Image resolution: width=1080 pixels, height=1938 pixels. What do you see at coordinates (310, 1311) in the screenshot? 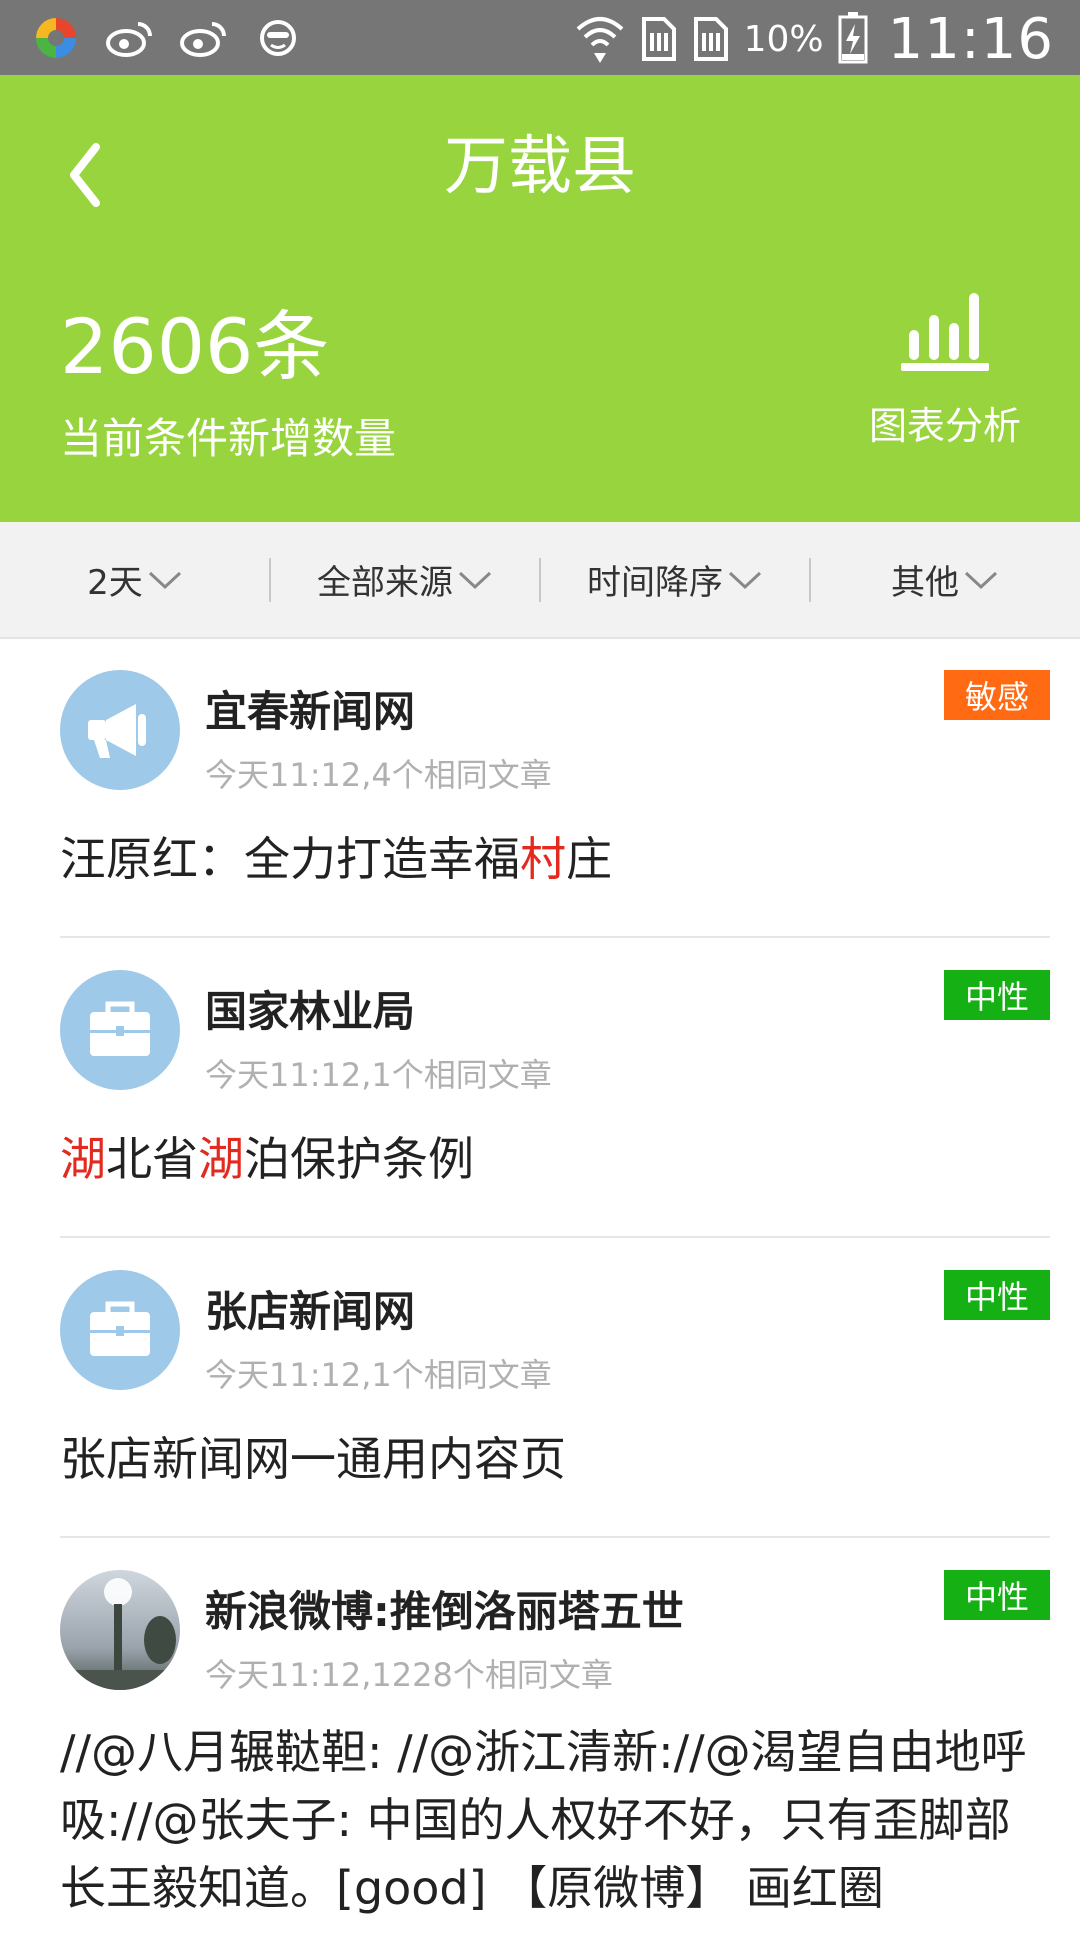
I see `source-name: 张店新闻网` at bounding box center [310, 1311].